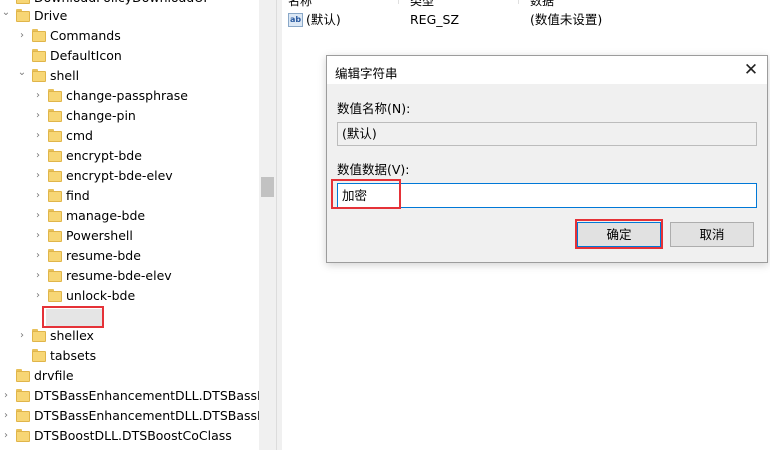 Image resolution: width=770 pixels, height=450 pixels. I want to click on tree-item-label: unlock-bde, so click(101, 295).